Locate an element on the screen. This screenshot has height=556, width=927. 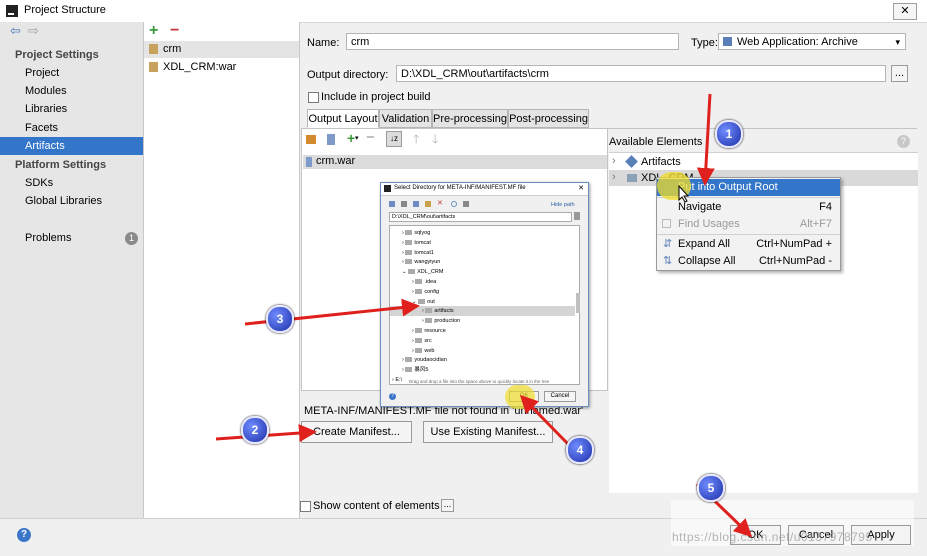
callout-4: 4 is located at coordinates (580, 450).